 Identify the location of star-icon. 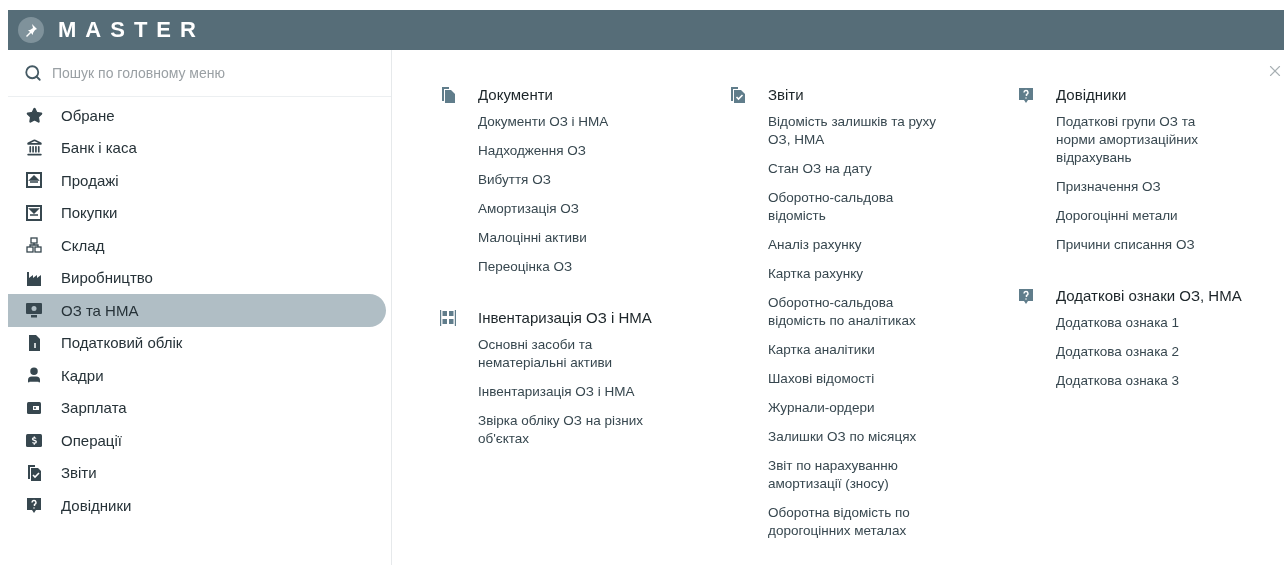
(34, 115).